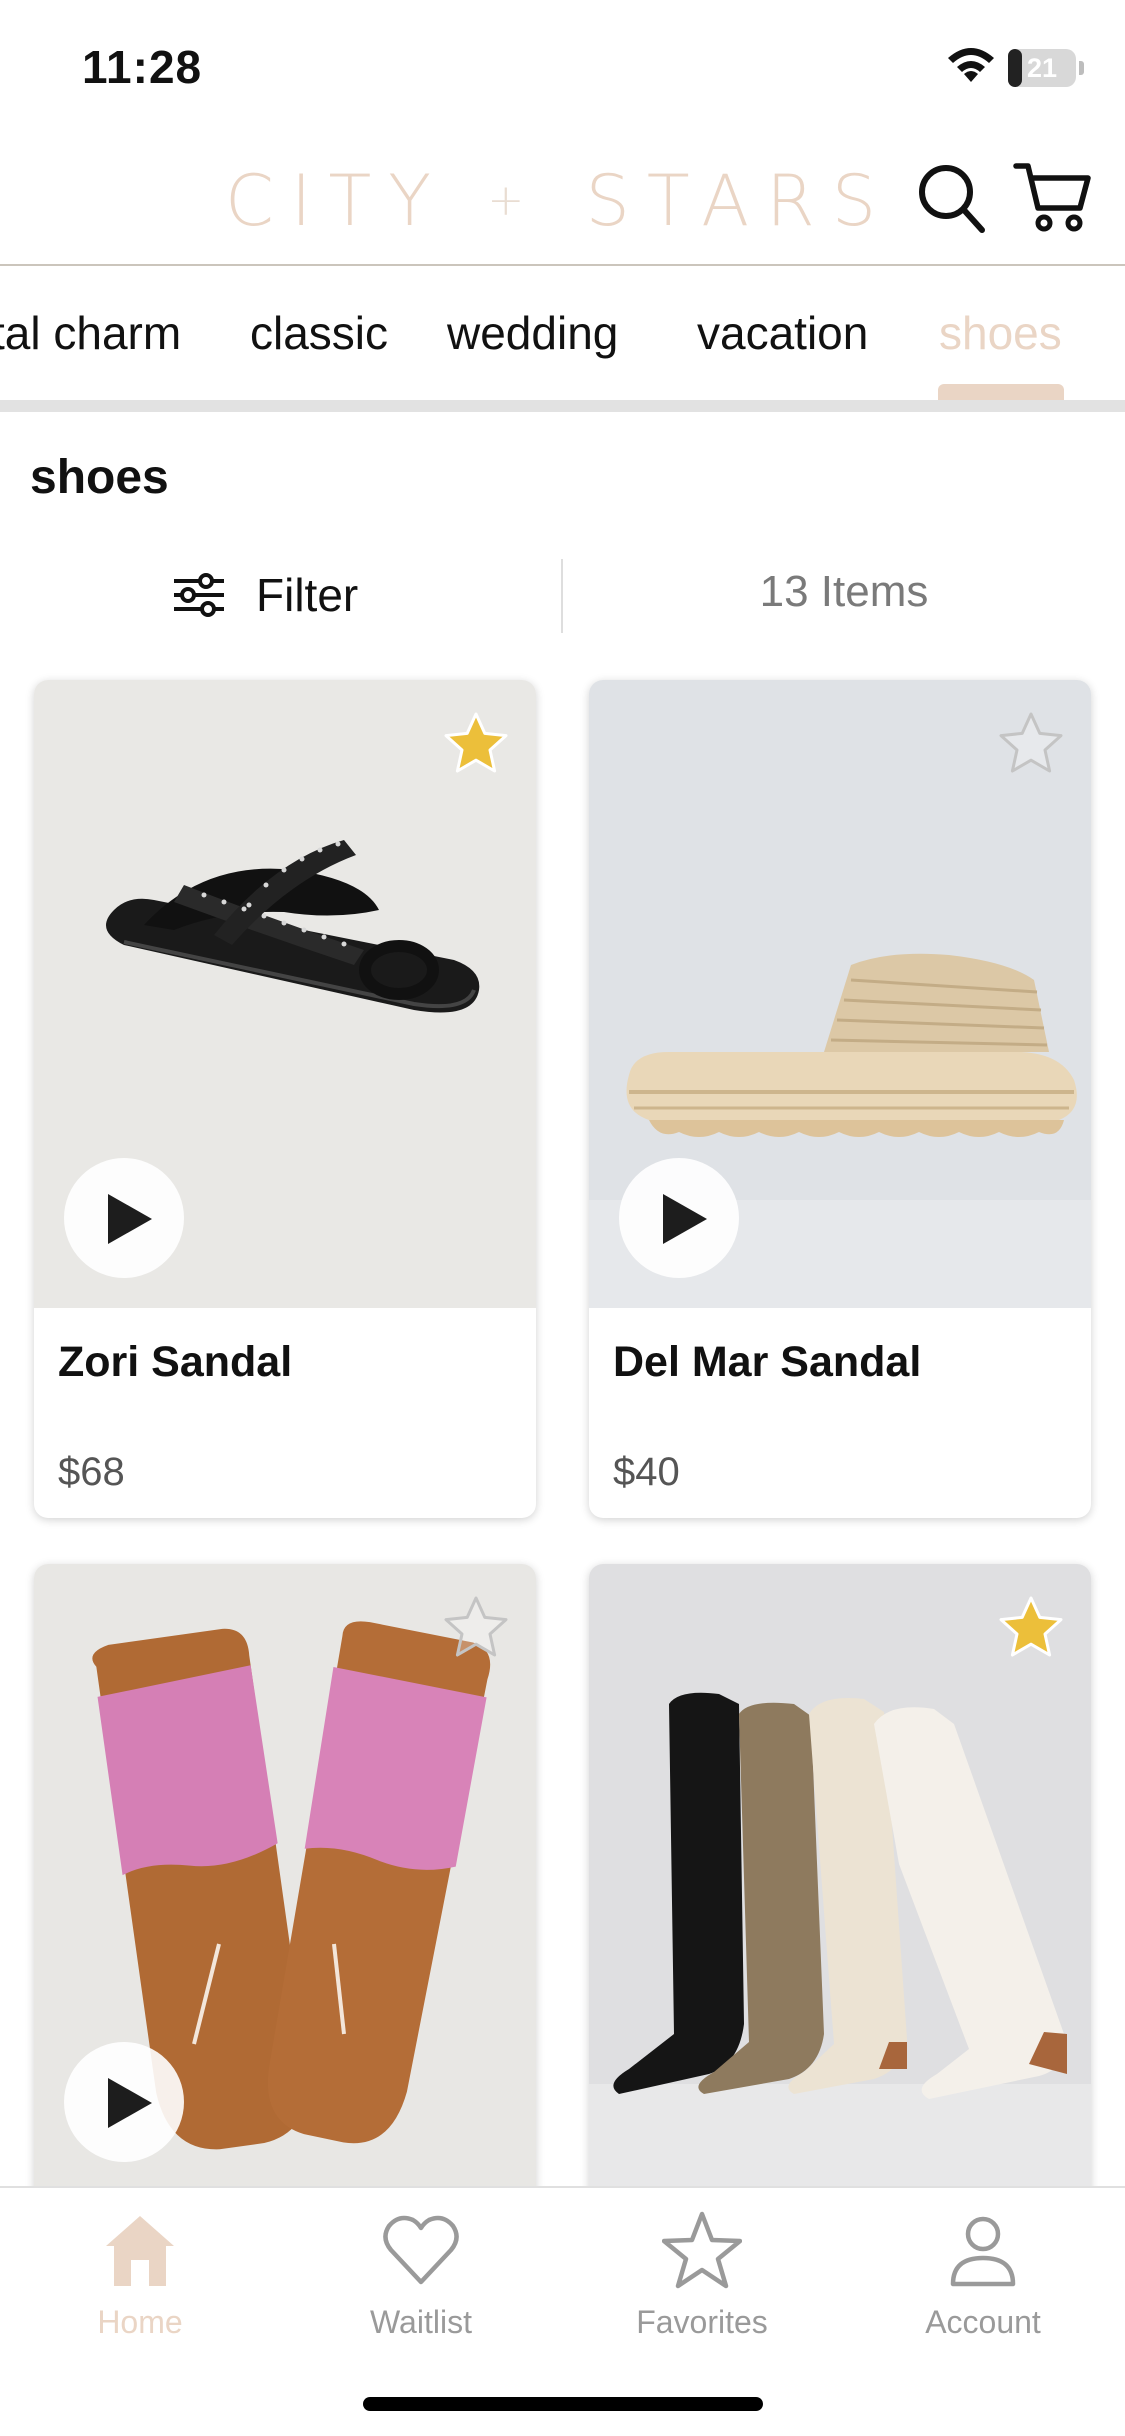 The height and width of the screenshot is (2436, 1125). I want to click on heart-icon, so click(421, 2250).